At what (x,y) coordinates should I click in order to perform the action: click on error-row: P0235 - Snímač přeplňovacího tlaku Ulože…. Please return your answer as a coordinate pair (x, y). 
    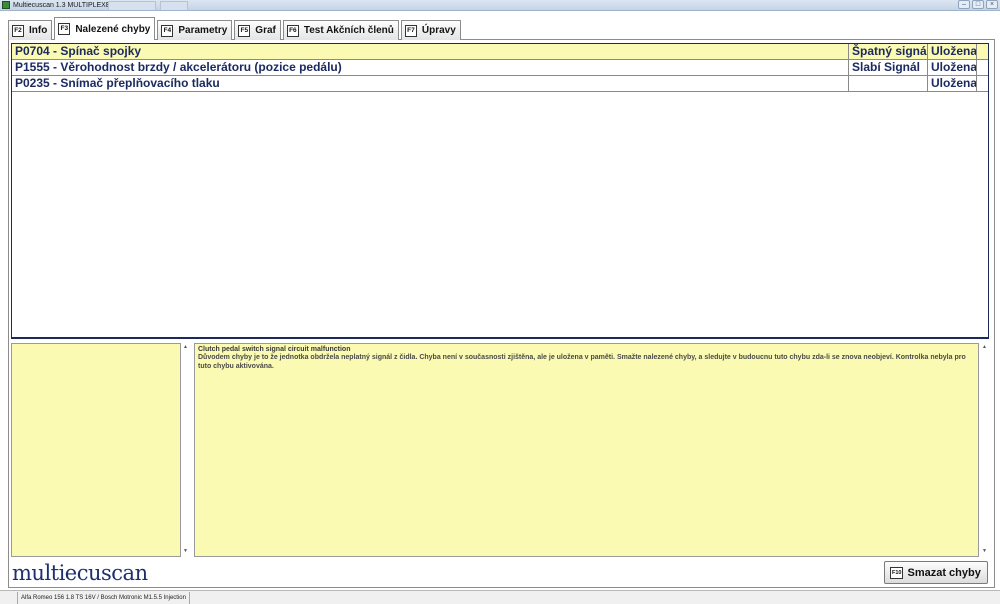
    Looking at the image, I should click on (500, 84).